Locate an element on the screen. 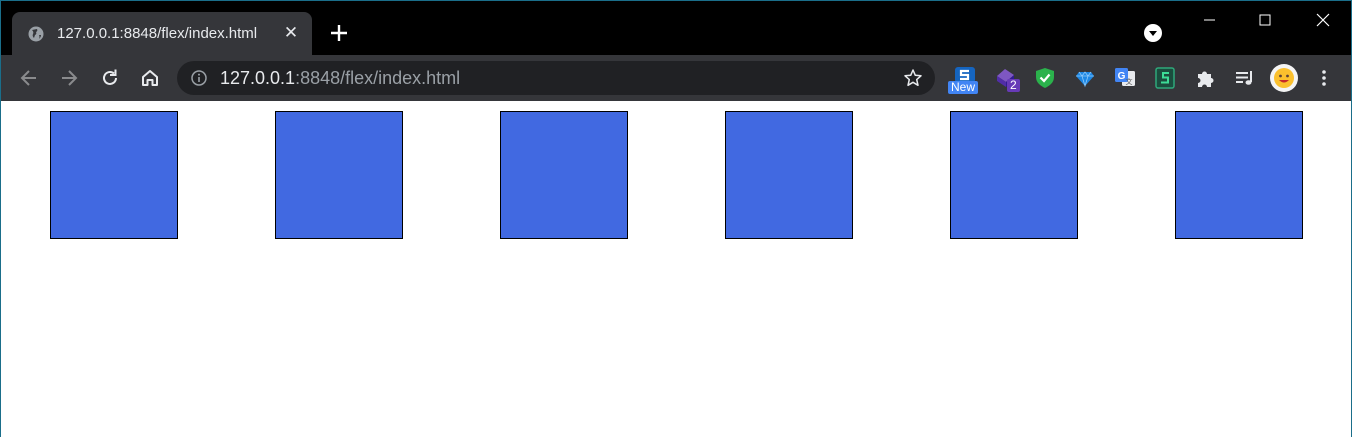 The image size is (1352, 437). tab-search-icon is located at coordinates (1153, 33).